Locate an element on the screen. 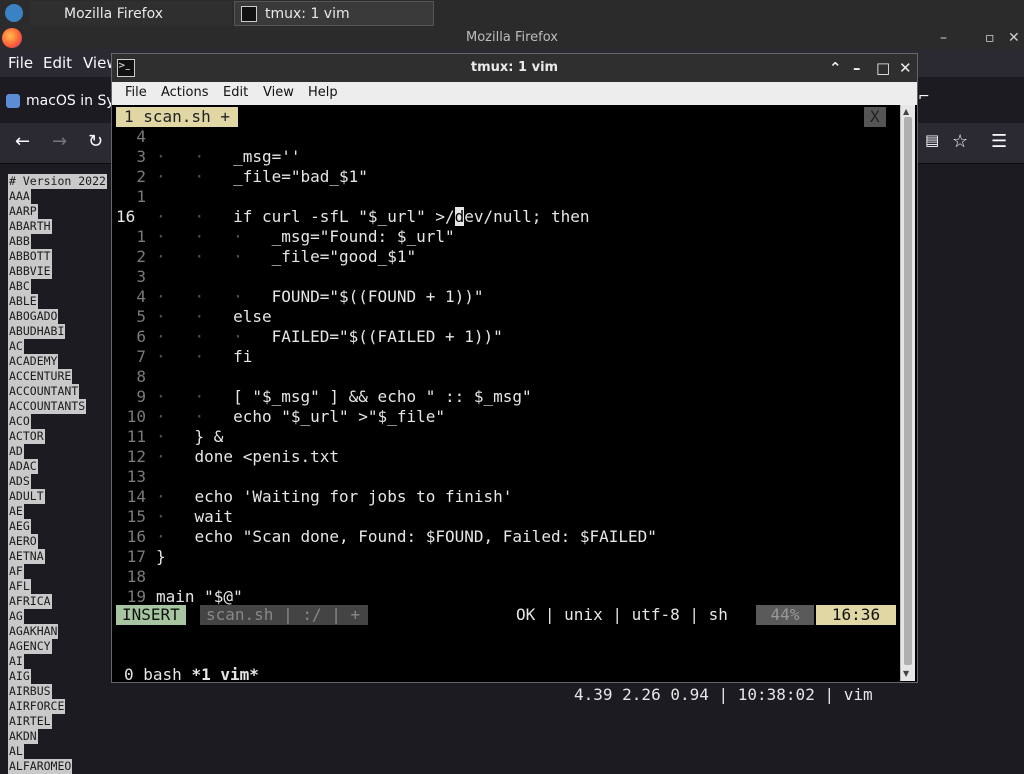 The width and height of the screenshot is (1024, 774). tmux-windows: 0 bash *1 vim* is located at coordinates (191, 675).